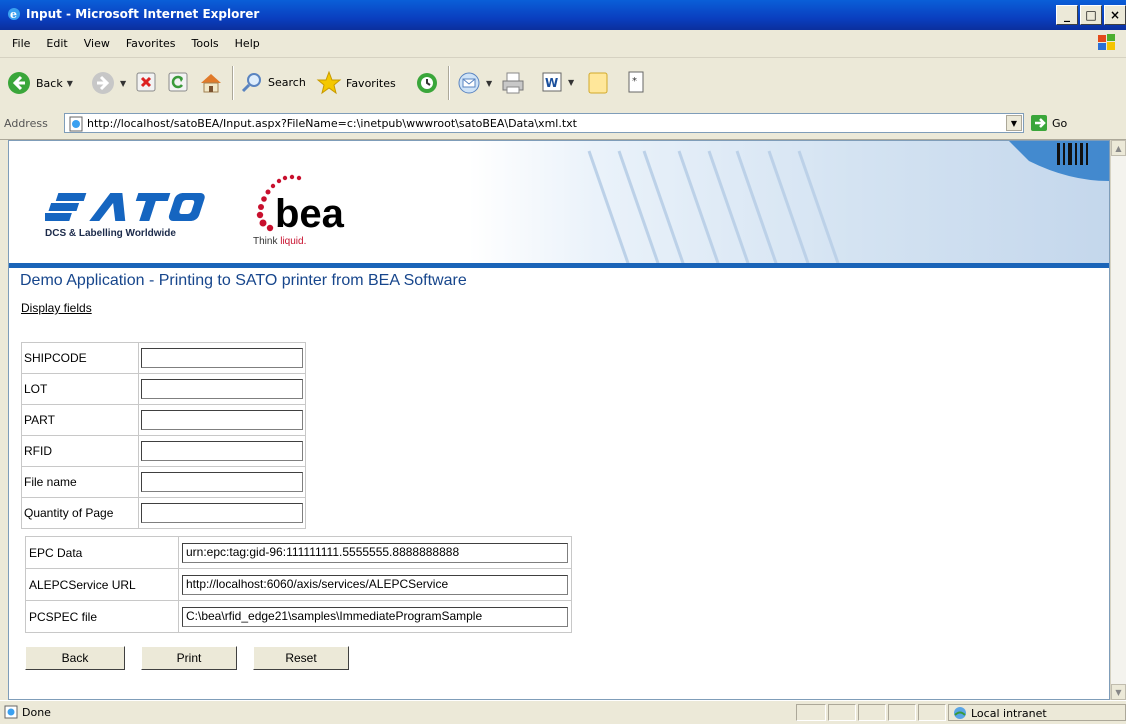 This screenshot has width=1126, height=724. What do you see at coordinates (26, 123) in the screenshot?
I see `address-label: Address` at bounding box center [26, 123].